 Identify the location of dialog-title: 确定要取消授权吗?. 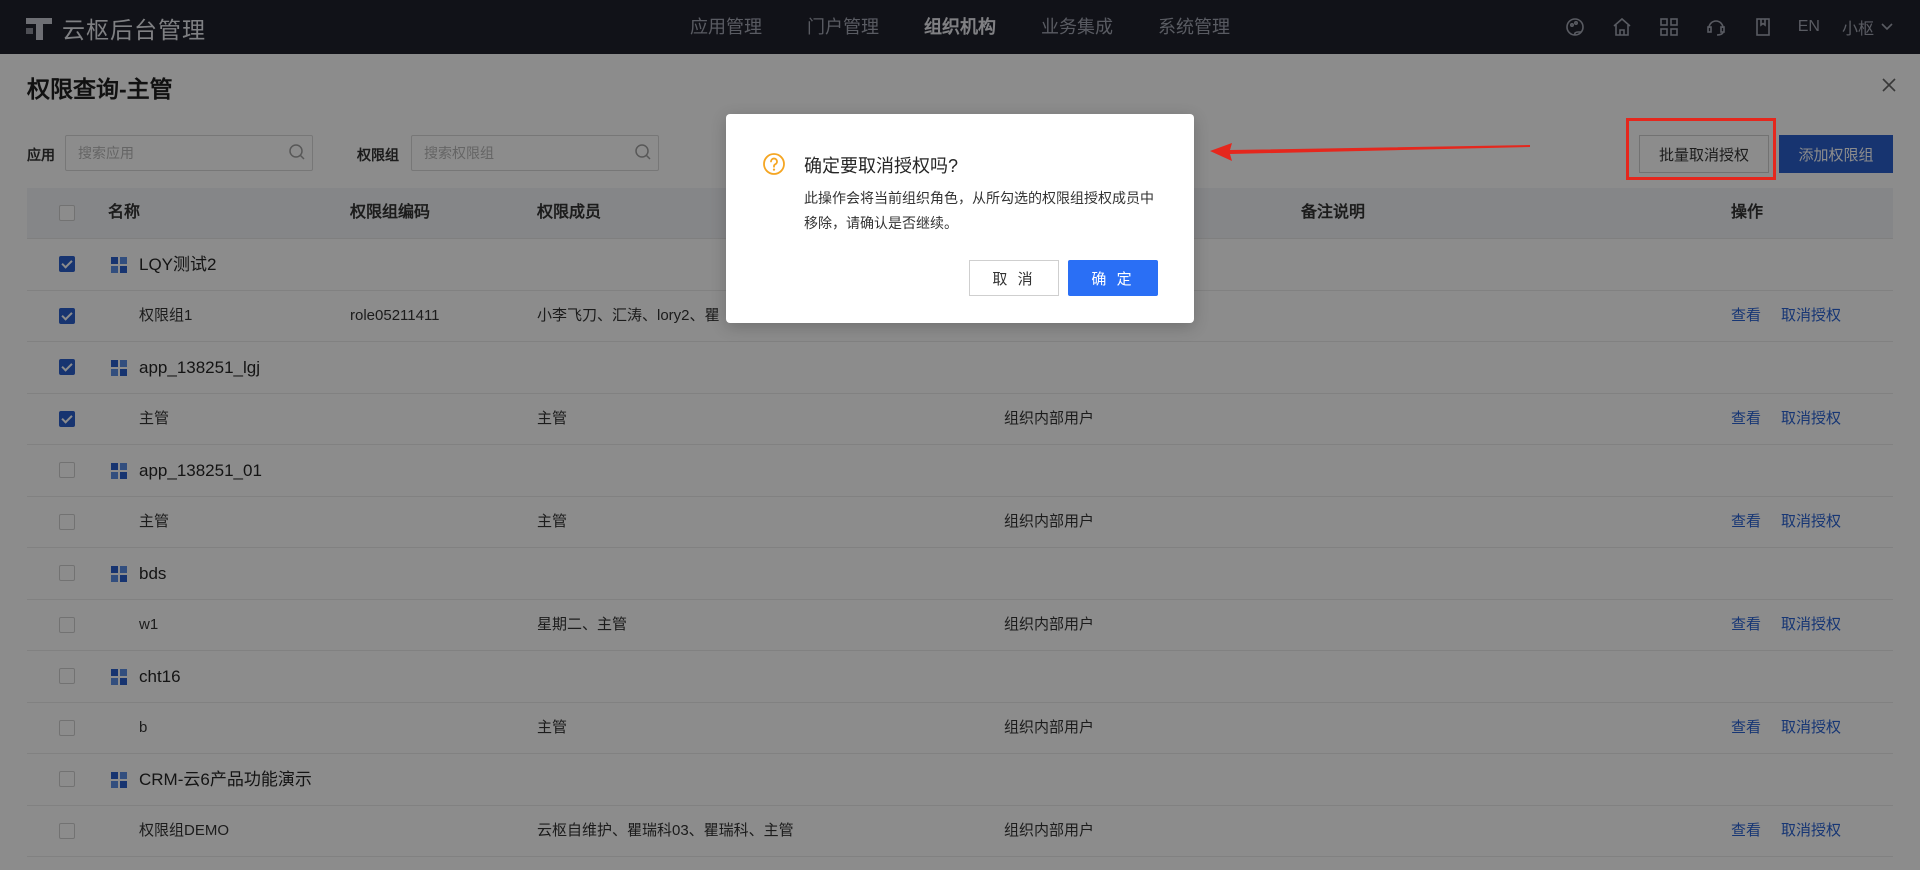
(881, 166).